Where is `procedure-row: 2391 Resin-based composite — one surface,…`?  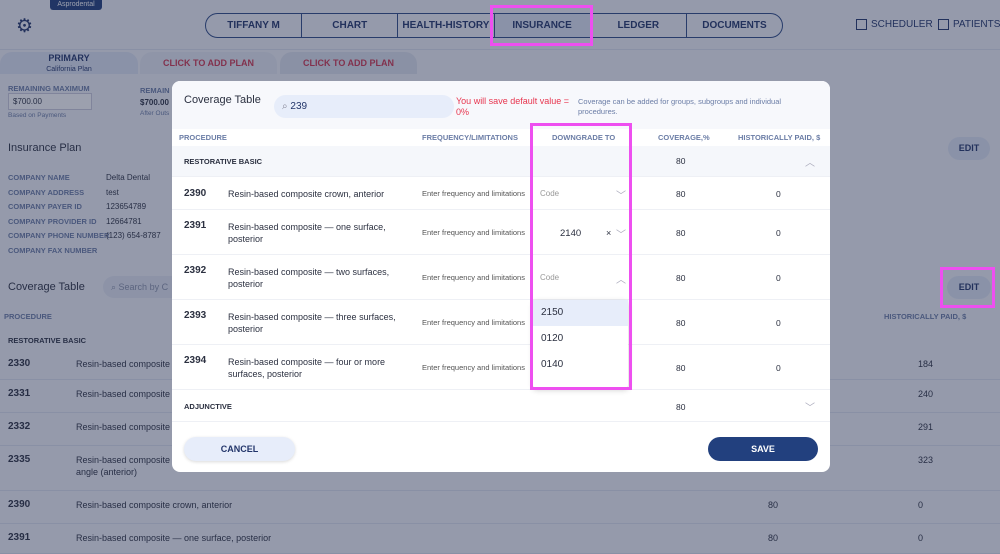 procedure-row: 2391 Resin-based composite — one surface,… is located at coordinates (501, 232).